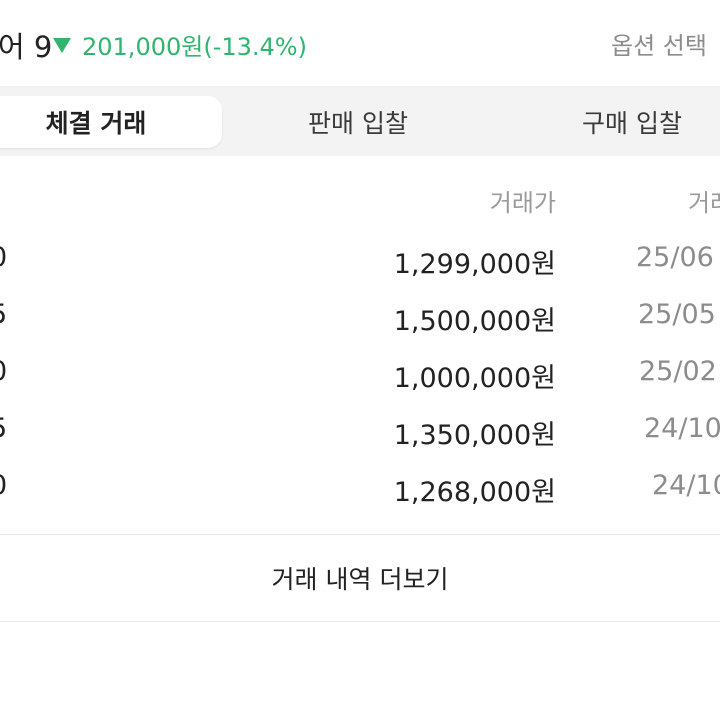 Image resolution: width=720 pixels, height=720 pixels. I want to click on tab-sell-bids: 판매 입찰, so click(358, 122).